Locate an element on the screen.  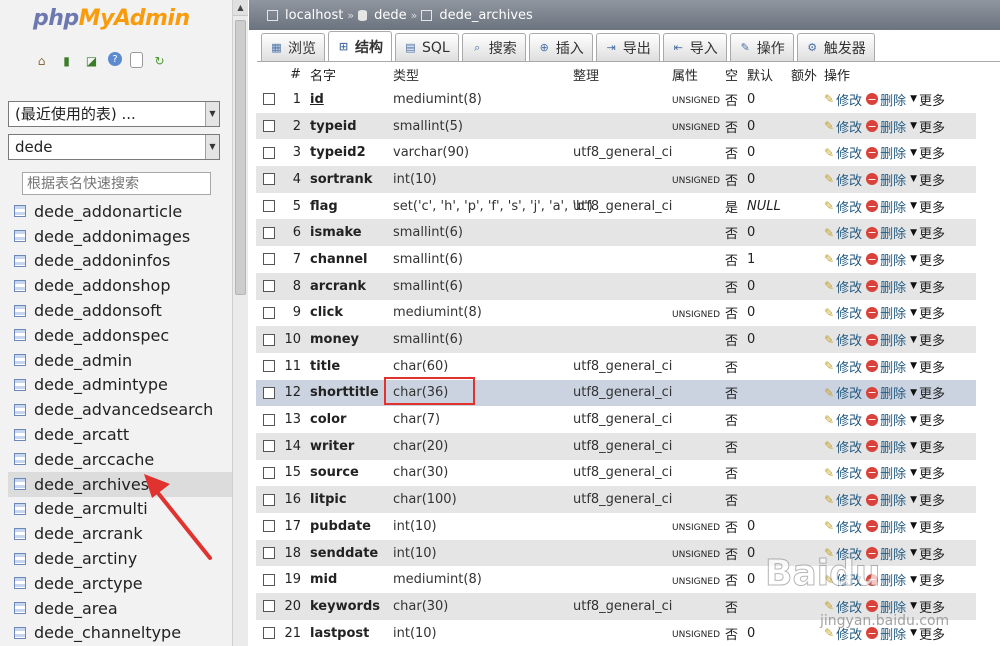
nav-scrollbar: ▲ is located at coordinates (240, 323).